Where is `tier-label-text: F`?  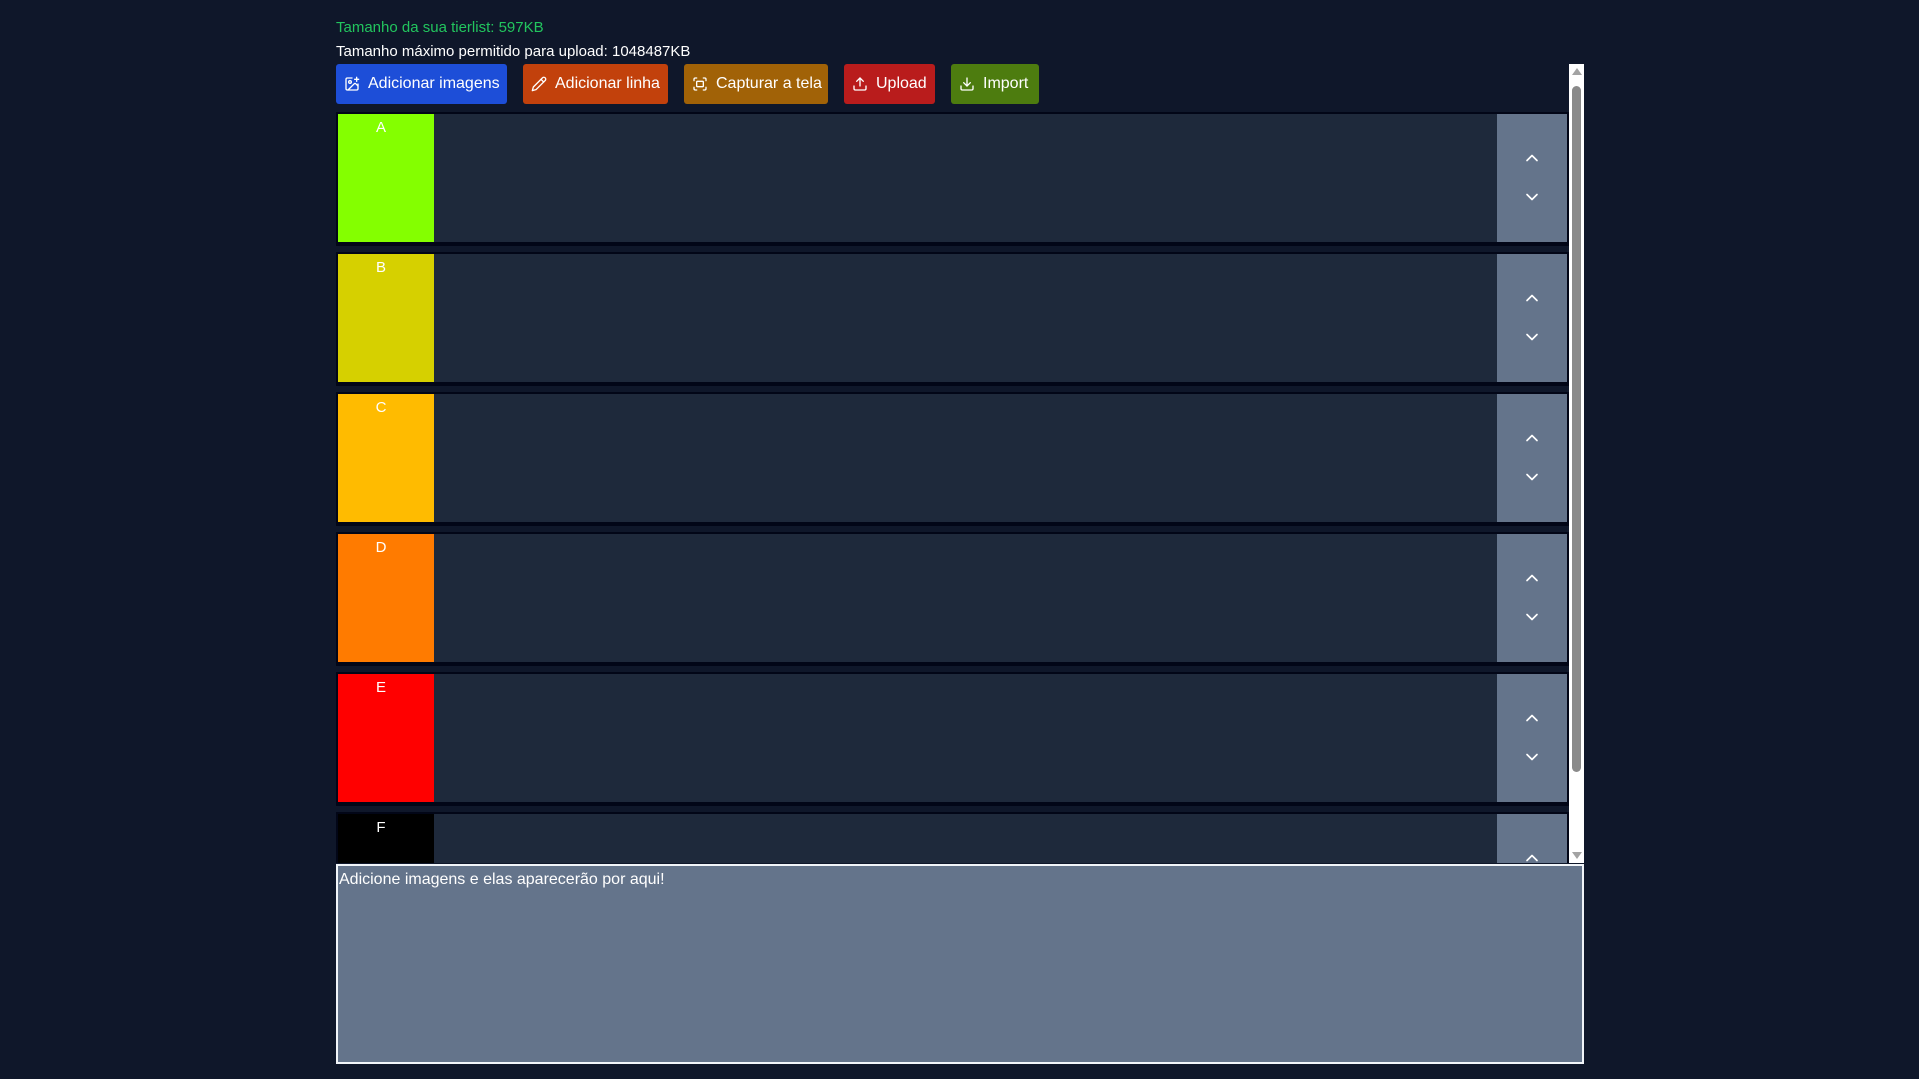
tier-label-text: F is located at coordinates (381, 827).